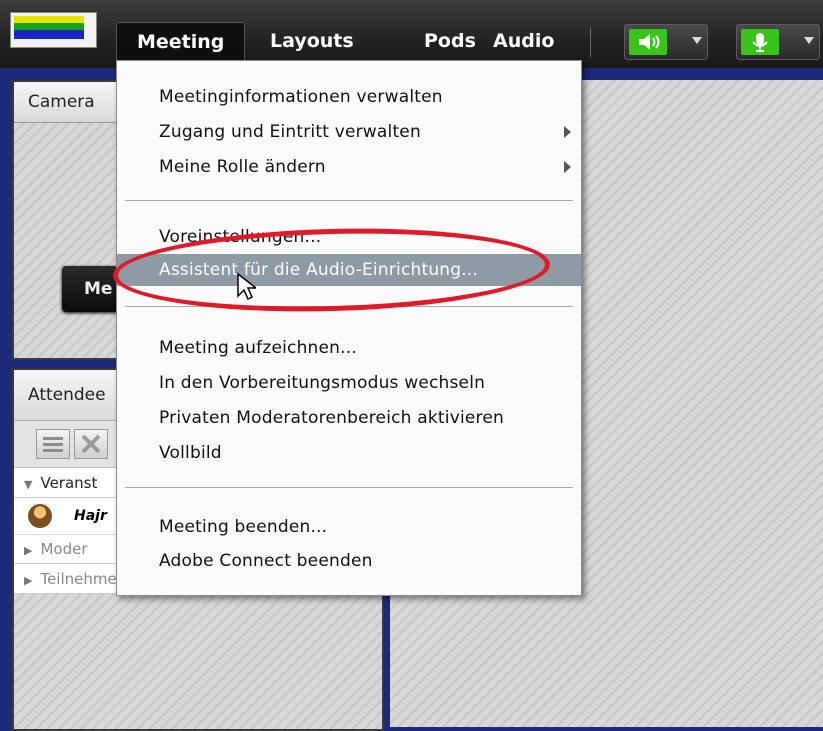 This screenshot has width=823, height=731. I want to click on microphone-control, so click(778, 42).